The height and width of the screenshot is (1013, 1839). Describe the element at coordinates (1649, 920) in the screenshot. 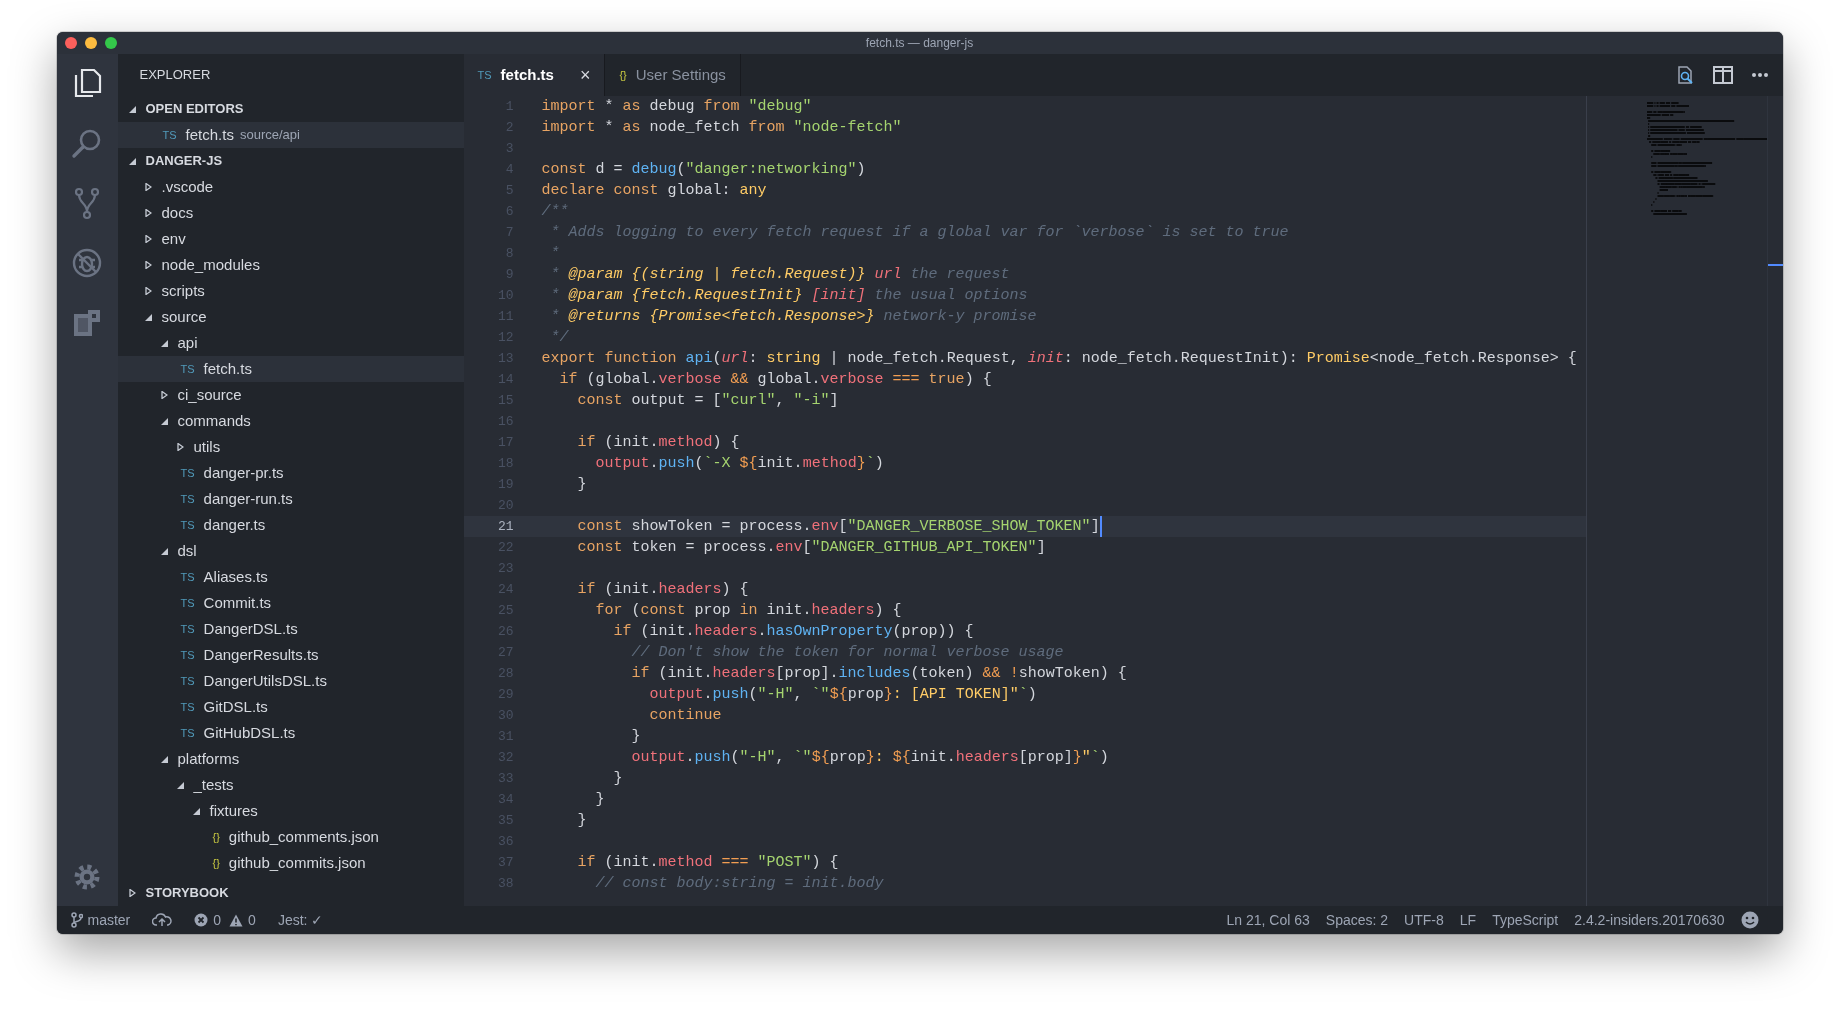

I see `status-text: 2.4.2-insiders.20170630` at that location.